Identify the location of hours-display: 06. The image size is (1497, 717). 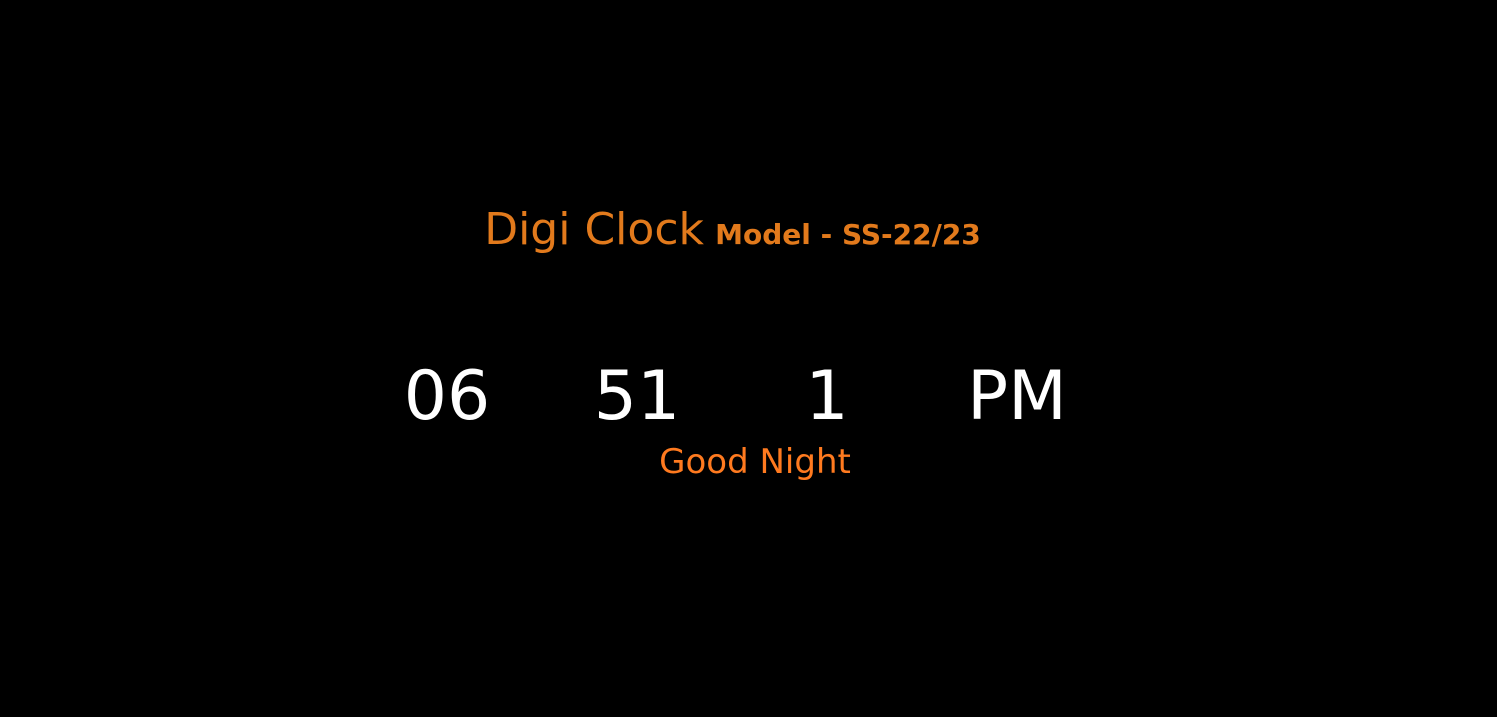
(447, 396).